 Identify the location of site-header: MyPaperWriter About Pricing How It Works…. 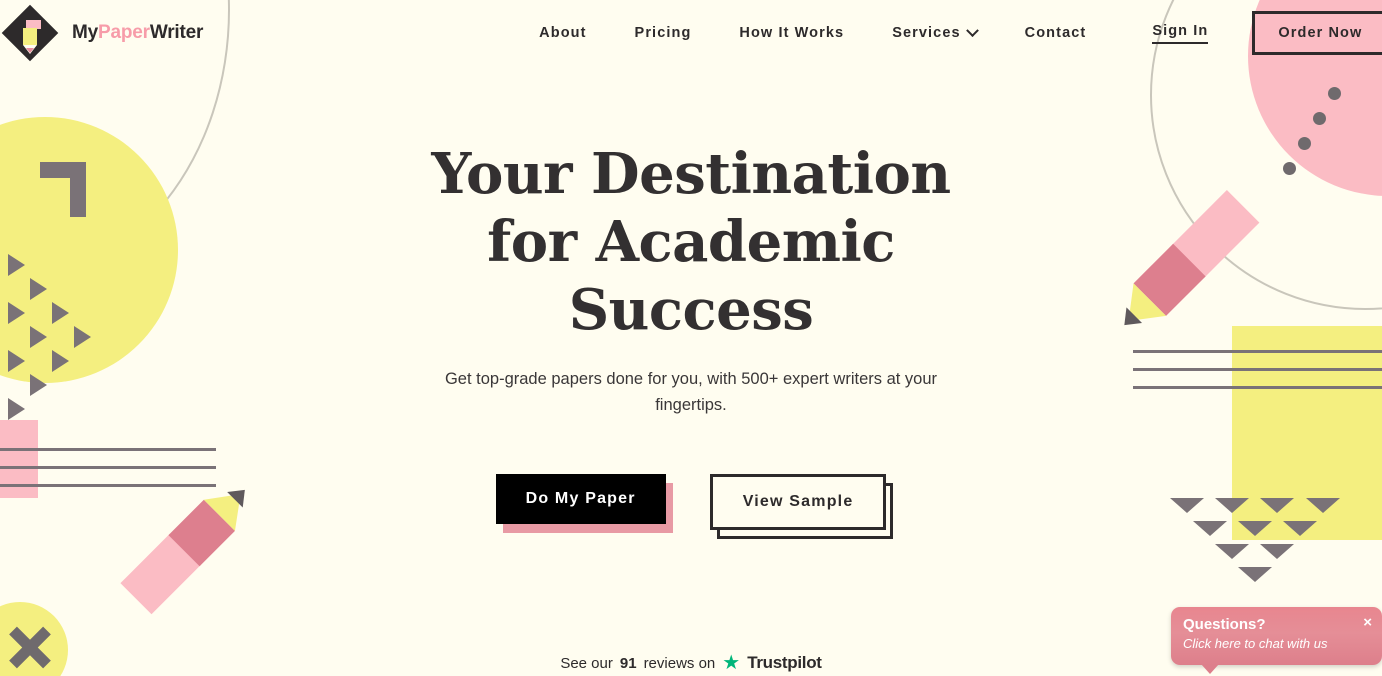
(691, 33).